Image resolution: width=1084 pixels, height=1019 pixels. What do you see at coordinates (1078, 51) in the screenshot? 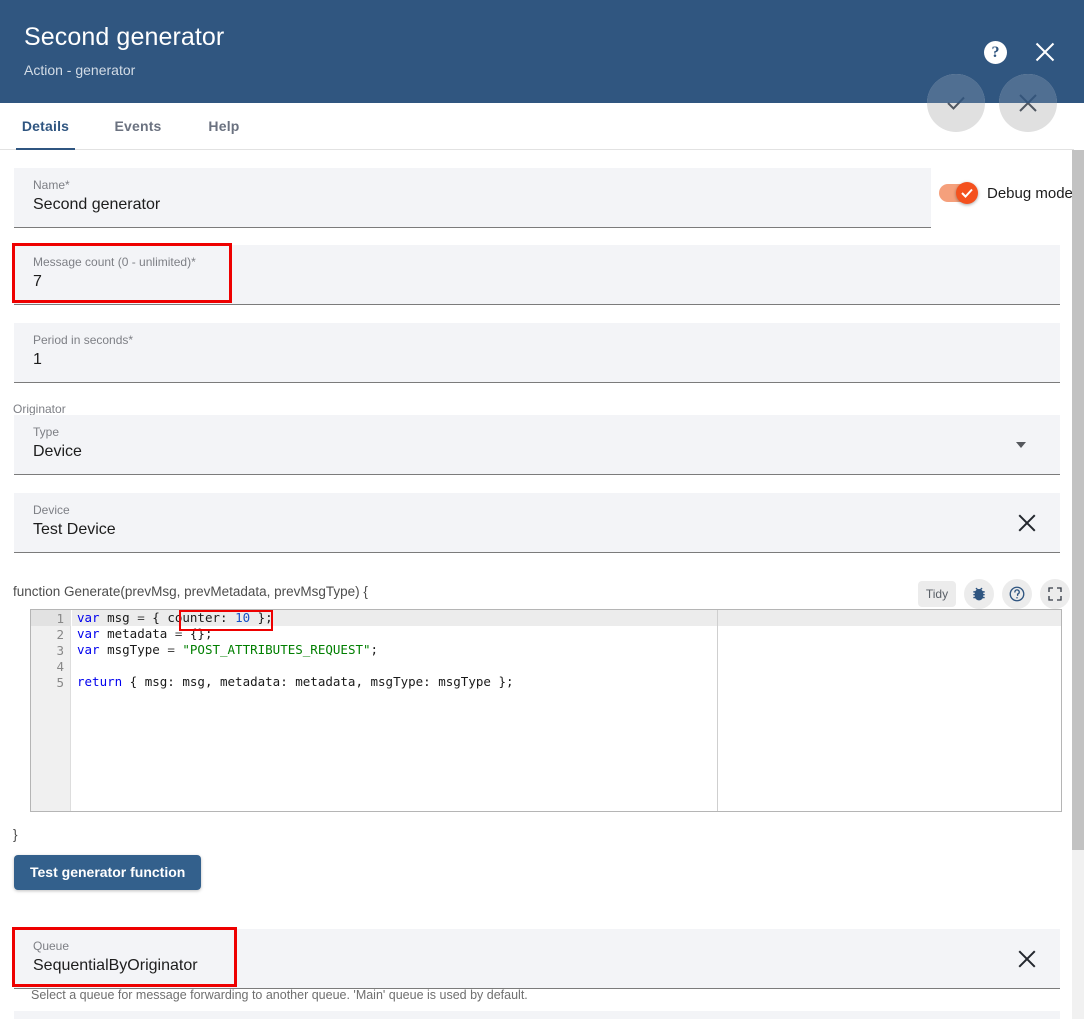
I see `header-scrollbar-filler` at bounding box center [1078, 51].